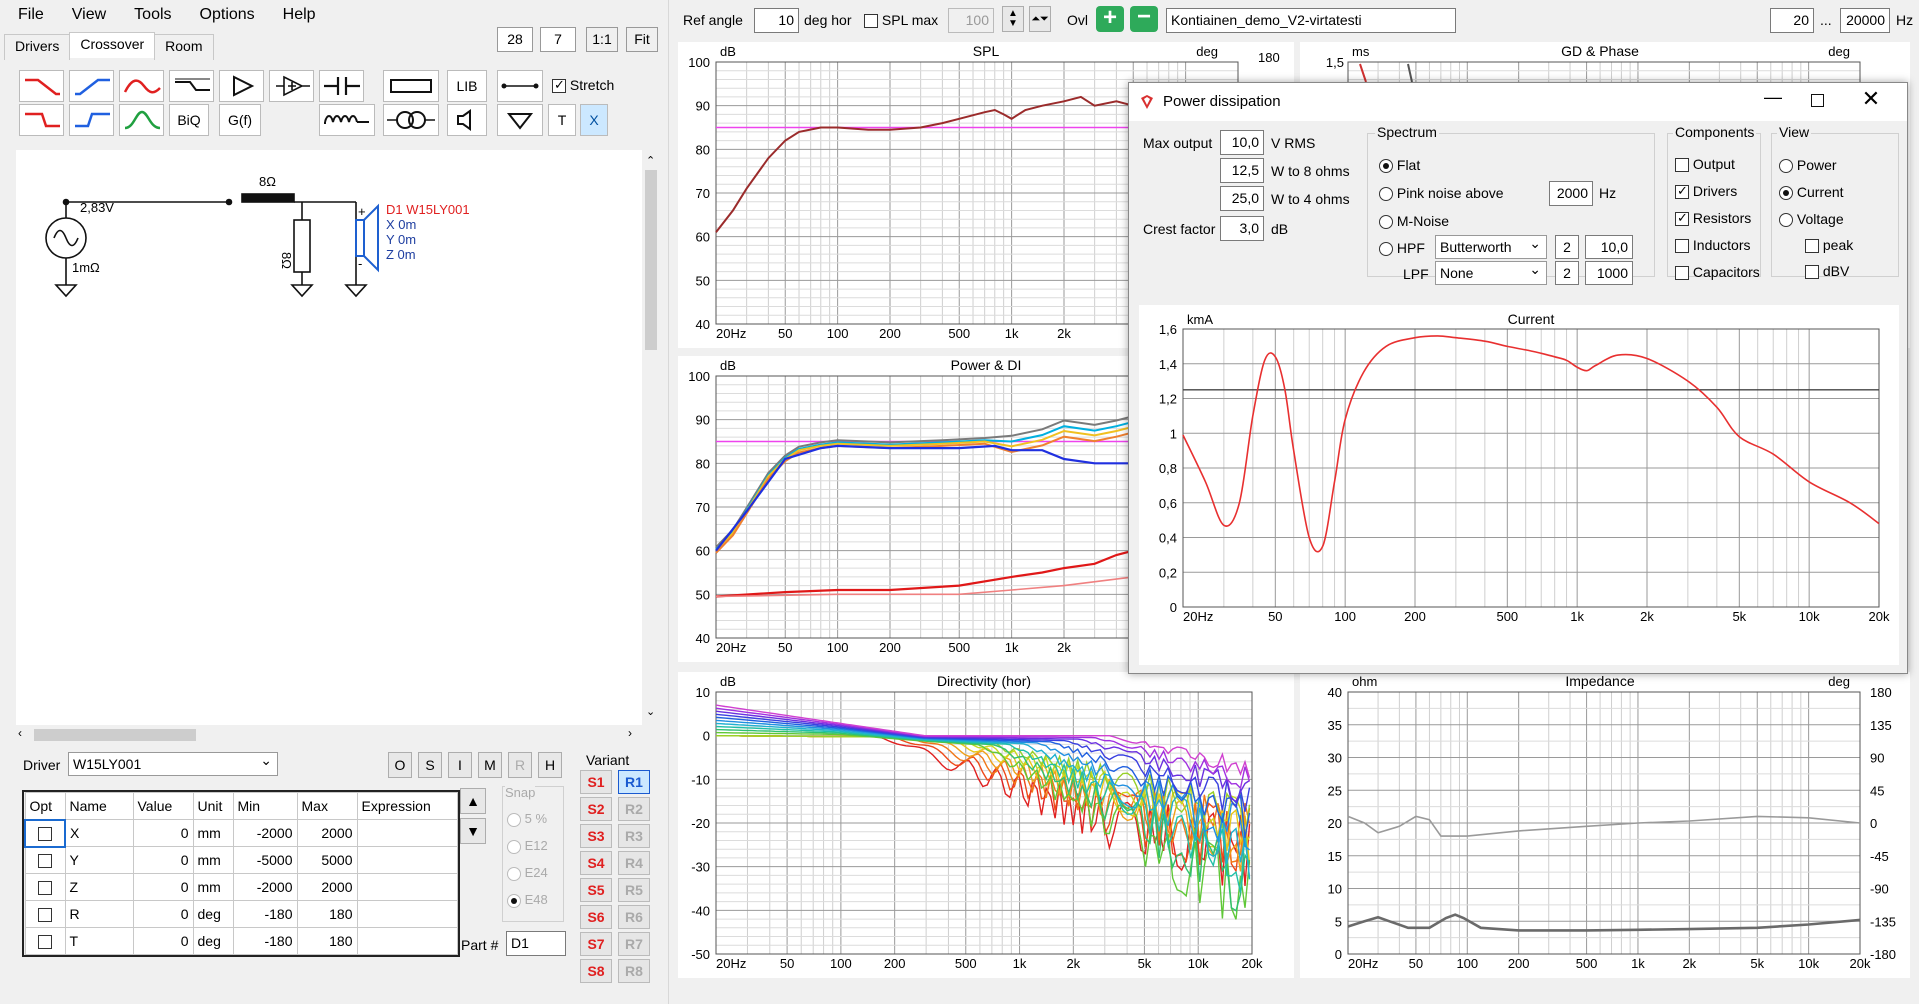 This screenshot has height=1004, width=1919. Describe the element at coordinates (473, 801) in the screenshot. I see `move-up-button: ▲` at that location.